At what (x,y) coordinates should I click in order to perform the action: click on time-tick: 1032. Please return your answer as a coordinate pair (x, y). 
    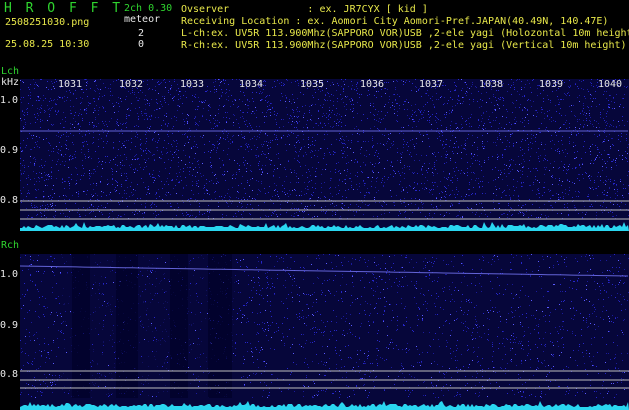
    Looking at the image, I should click on (131, 84).